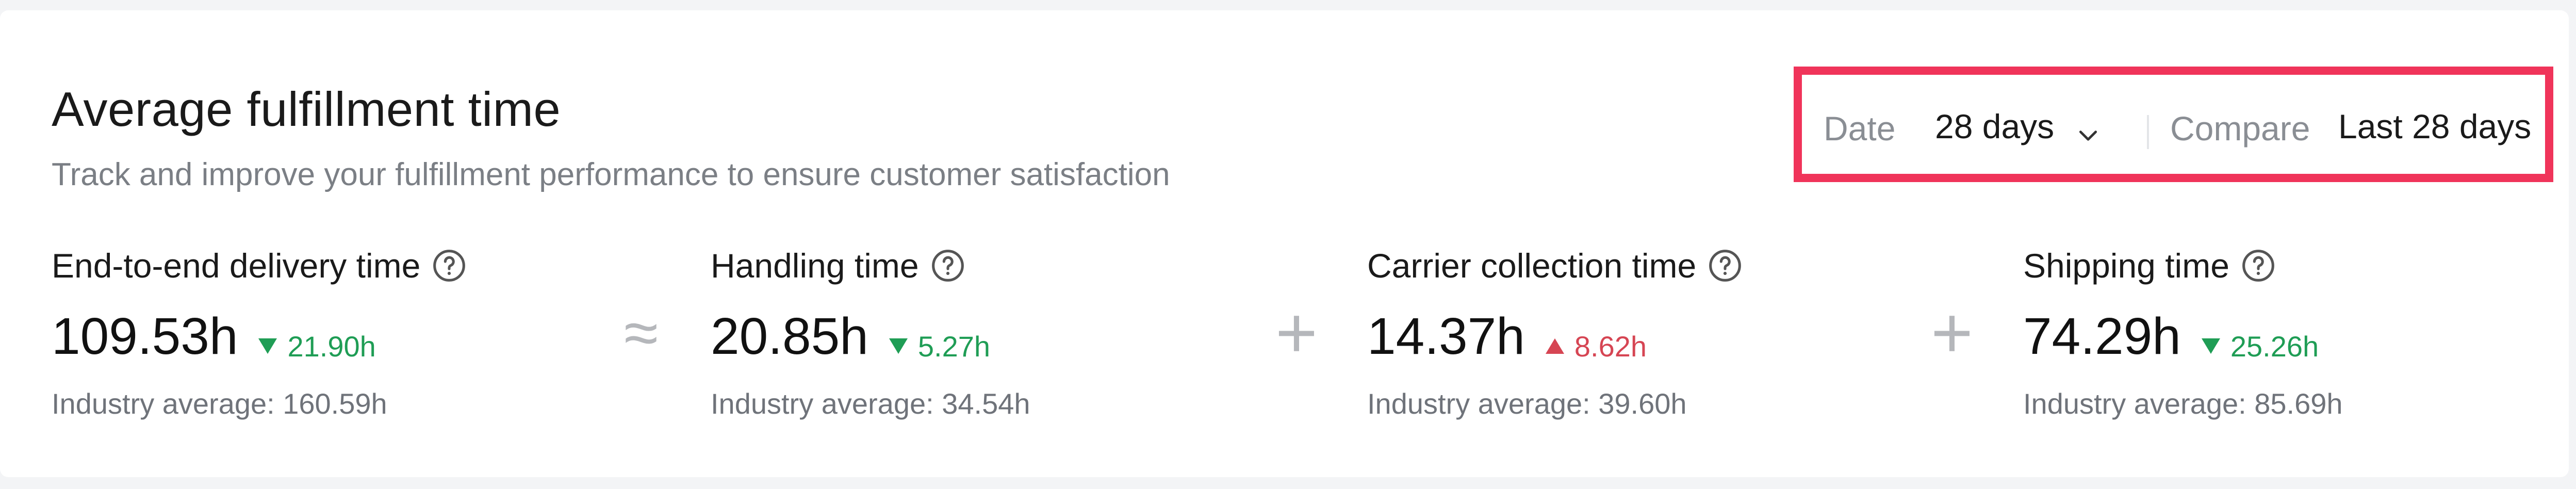  Describe the element at coordinates (219, 403) in the screenshot. I see `industry-average: Industry average: 160.59h` at that location.